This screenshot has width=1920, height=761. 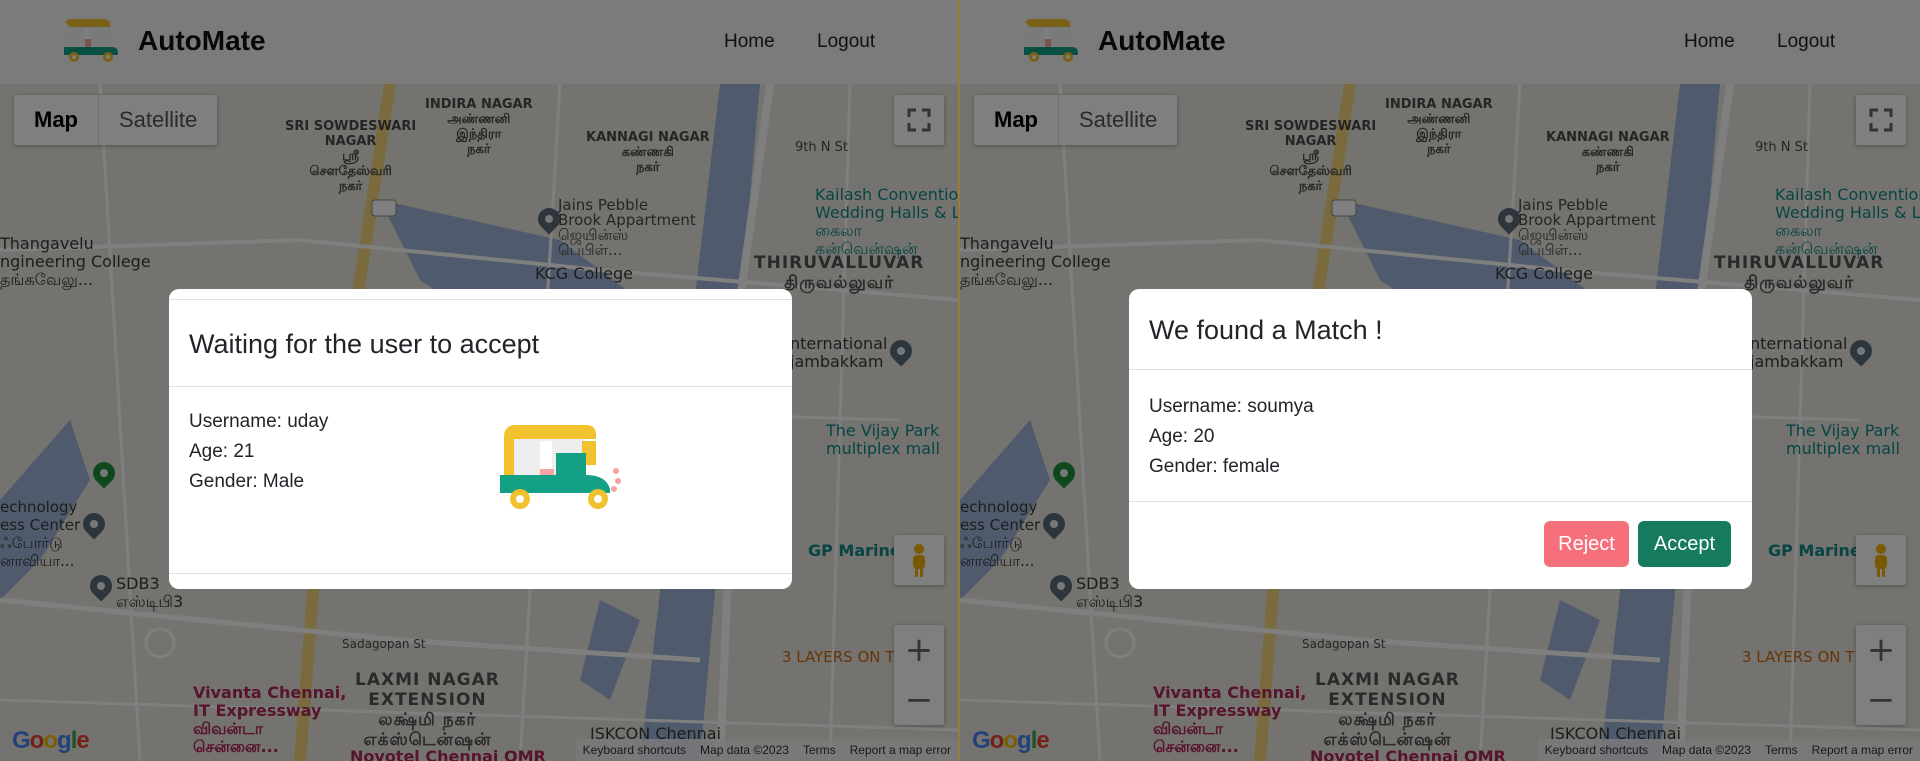 I want to click on modal-title: Waiting for the user to accept, so click(x=364, y=344).